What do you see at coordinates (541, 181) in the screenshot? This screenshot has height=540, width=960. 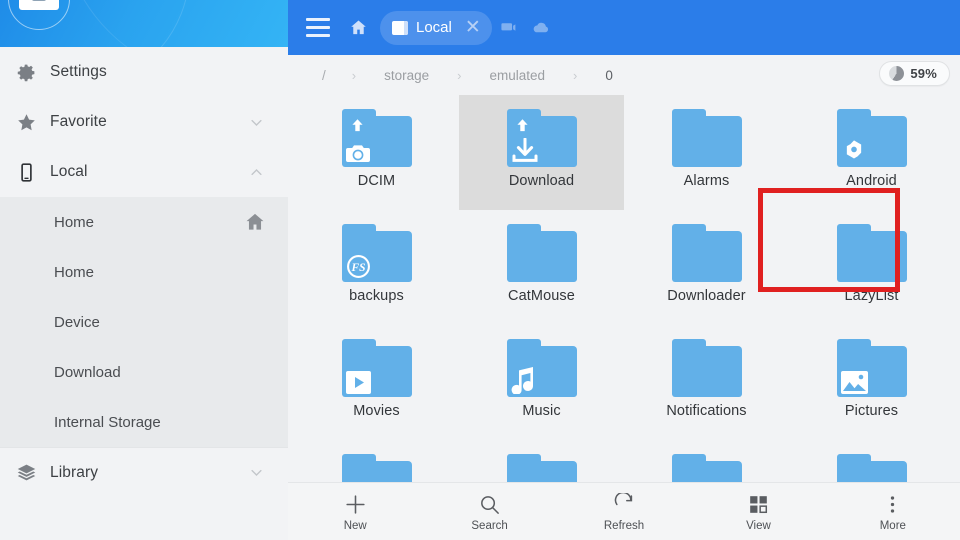 I see `file-name: Download` at bounding box center [541, 181].